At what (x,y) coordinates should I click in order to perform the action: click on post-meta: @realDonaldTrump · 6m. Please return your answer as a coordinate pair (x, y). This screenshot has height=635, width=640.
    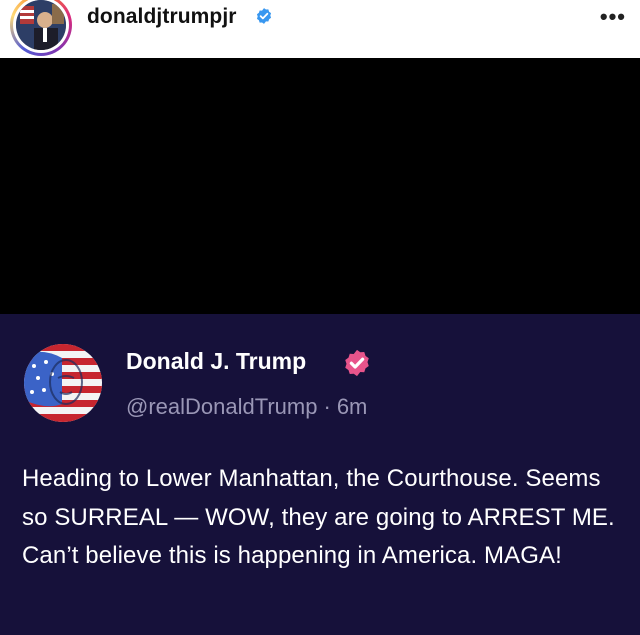
    Looking at the image, I should click on (246, 407).